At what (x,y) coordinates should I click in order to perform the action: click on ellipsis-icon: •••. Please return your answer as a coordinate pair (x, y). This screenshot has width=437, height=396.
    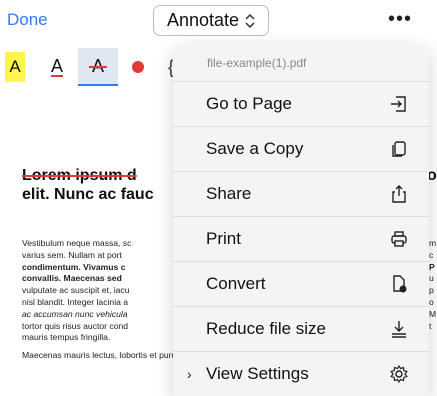
    Looking at the image, I should click on (400, 19).